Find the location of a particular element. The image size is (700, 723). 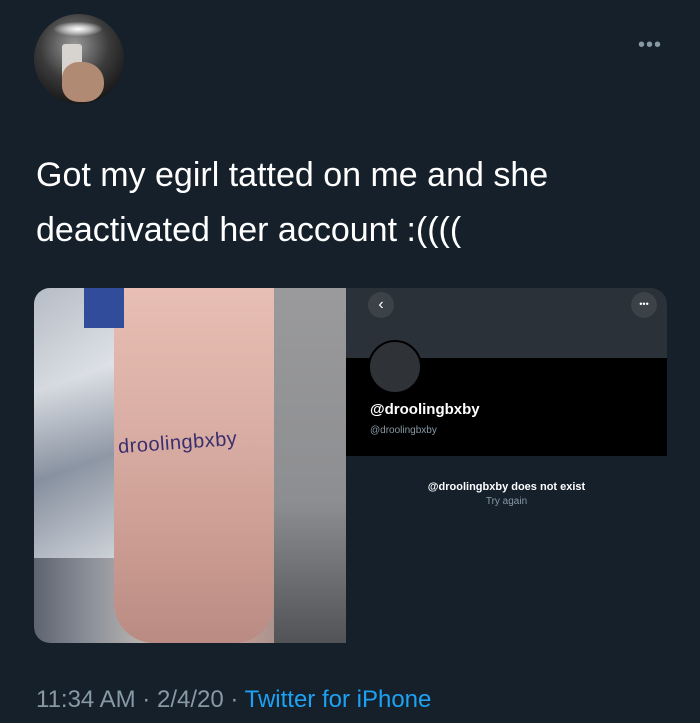

avatar-camera-flash is located at coordinates (78, 29).